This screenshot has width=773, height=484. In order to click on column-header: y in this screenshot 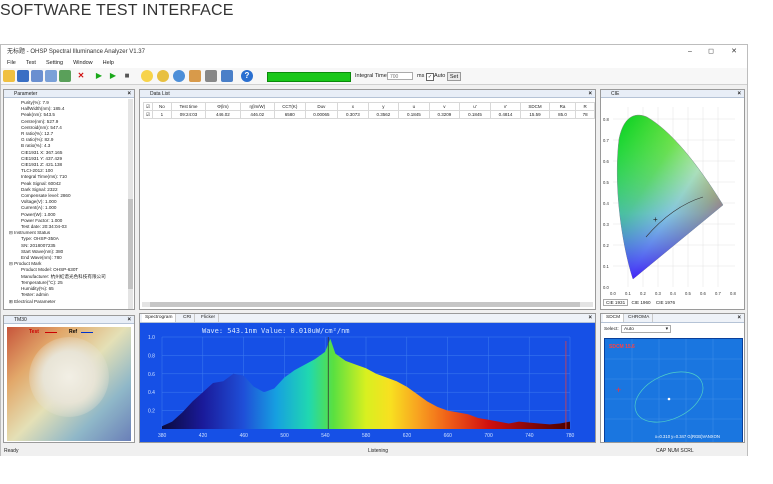, I will do `click(383, 106)`.